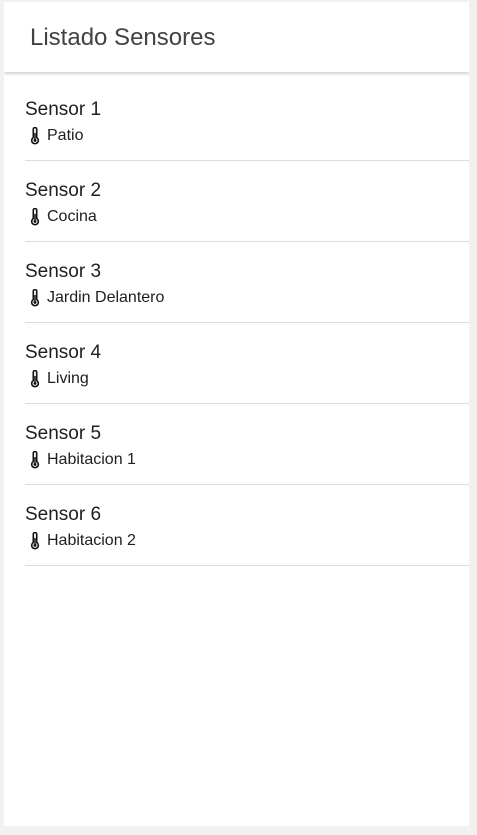 This screenshot has width=477, height=835. I want to click on sensor-location: Habitacion 2, so click(91, 540).